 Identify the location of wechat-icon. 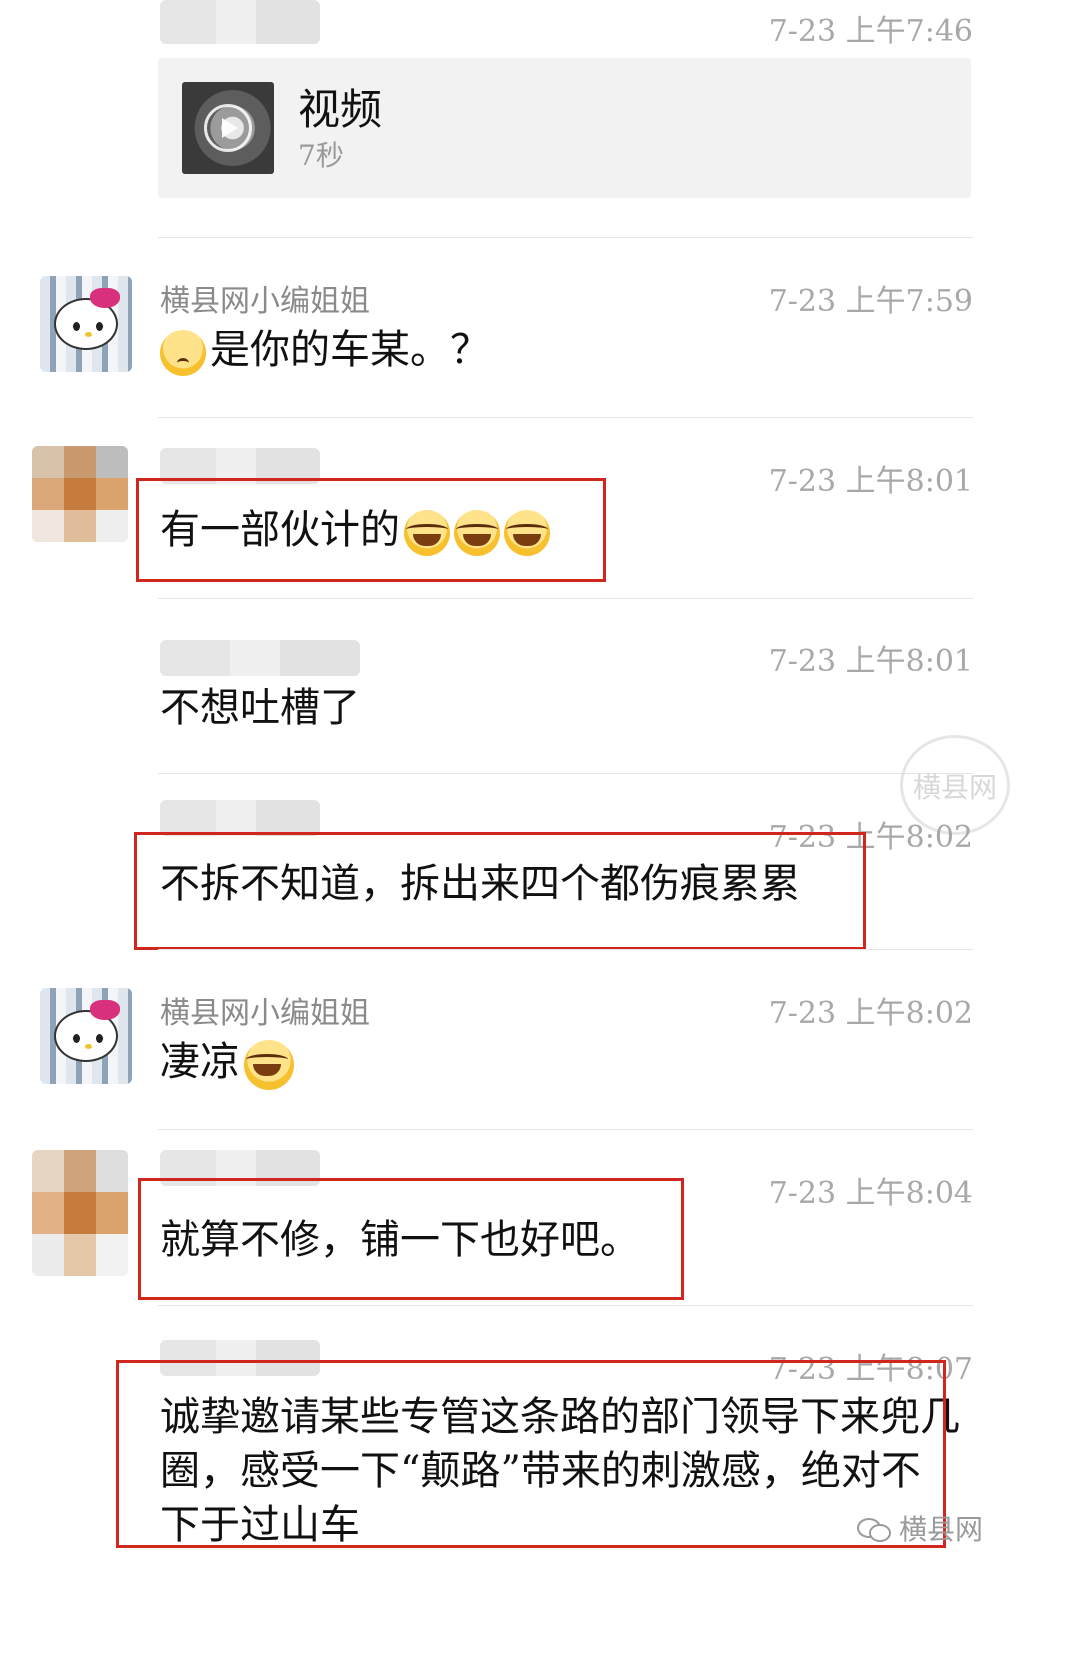
(873, 1529).